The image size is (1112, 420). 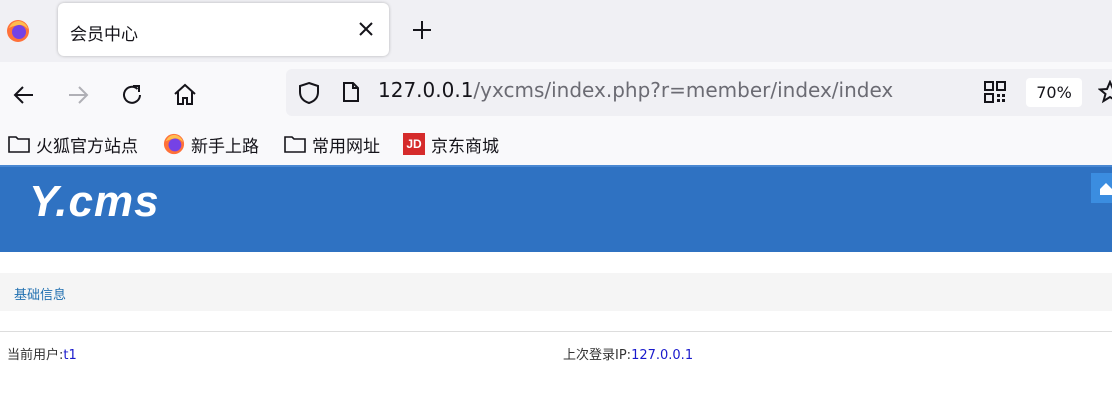 I want to click on back-icon, so click(x=24, y=95).